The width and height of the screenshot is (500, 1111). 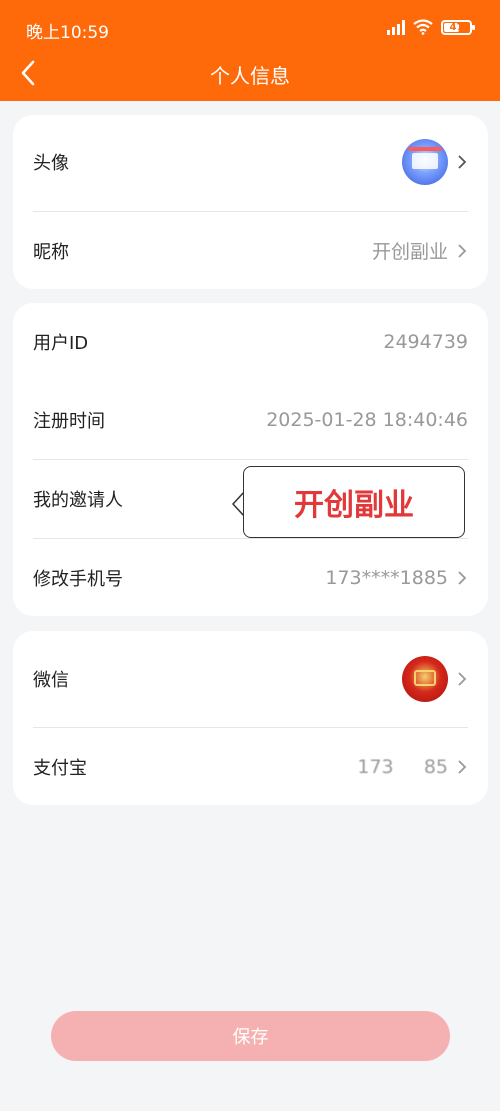 I want to click on page-title: 个人信息, so click(x=250, y=76).